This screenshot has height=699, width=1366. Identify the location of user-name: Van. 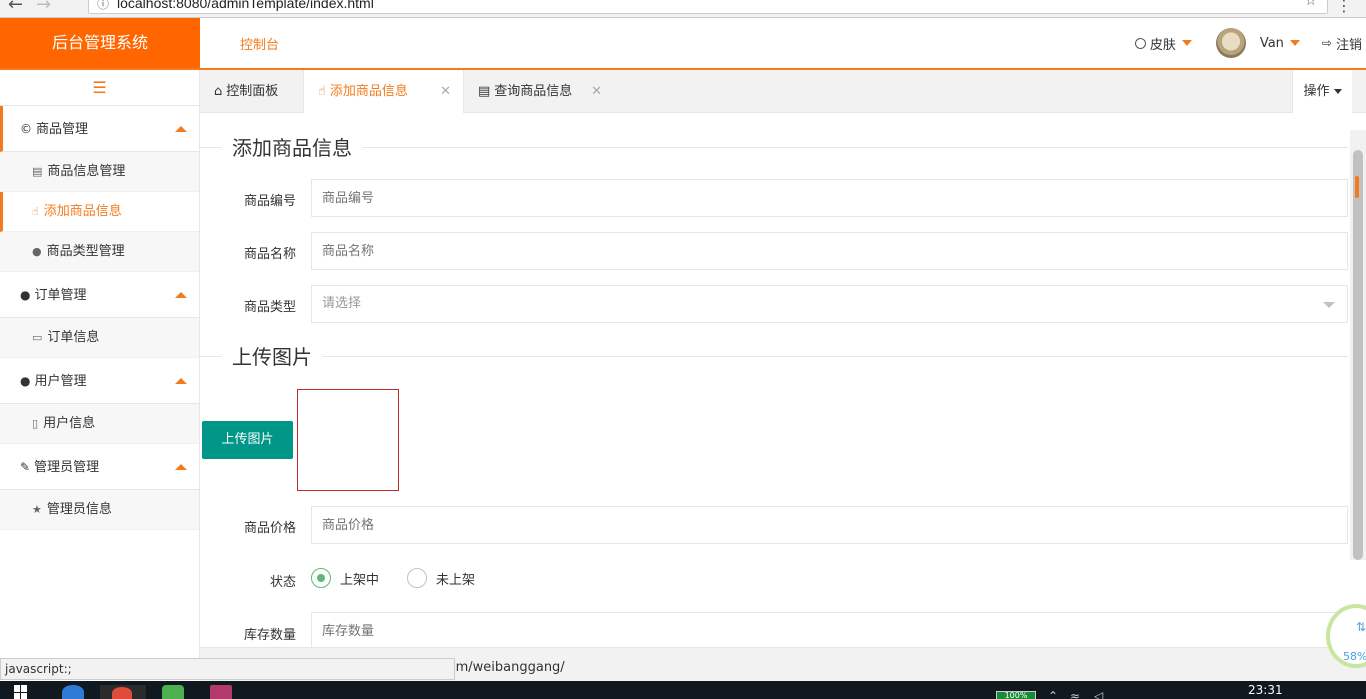
(1271, 43).